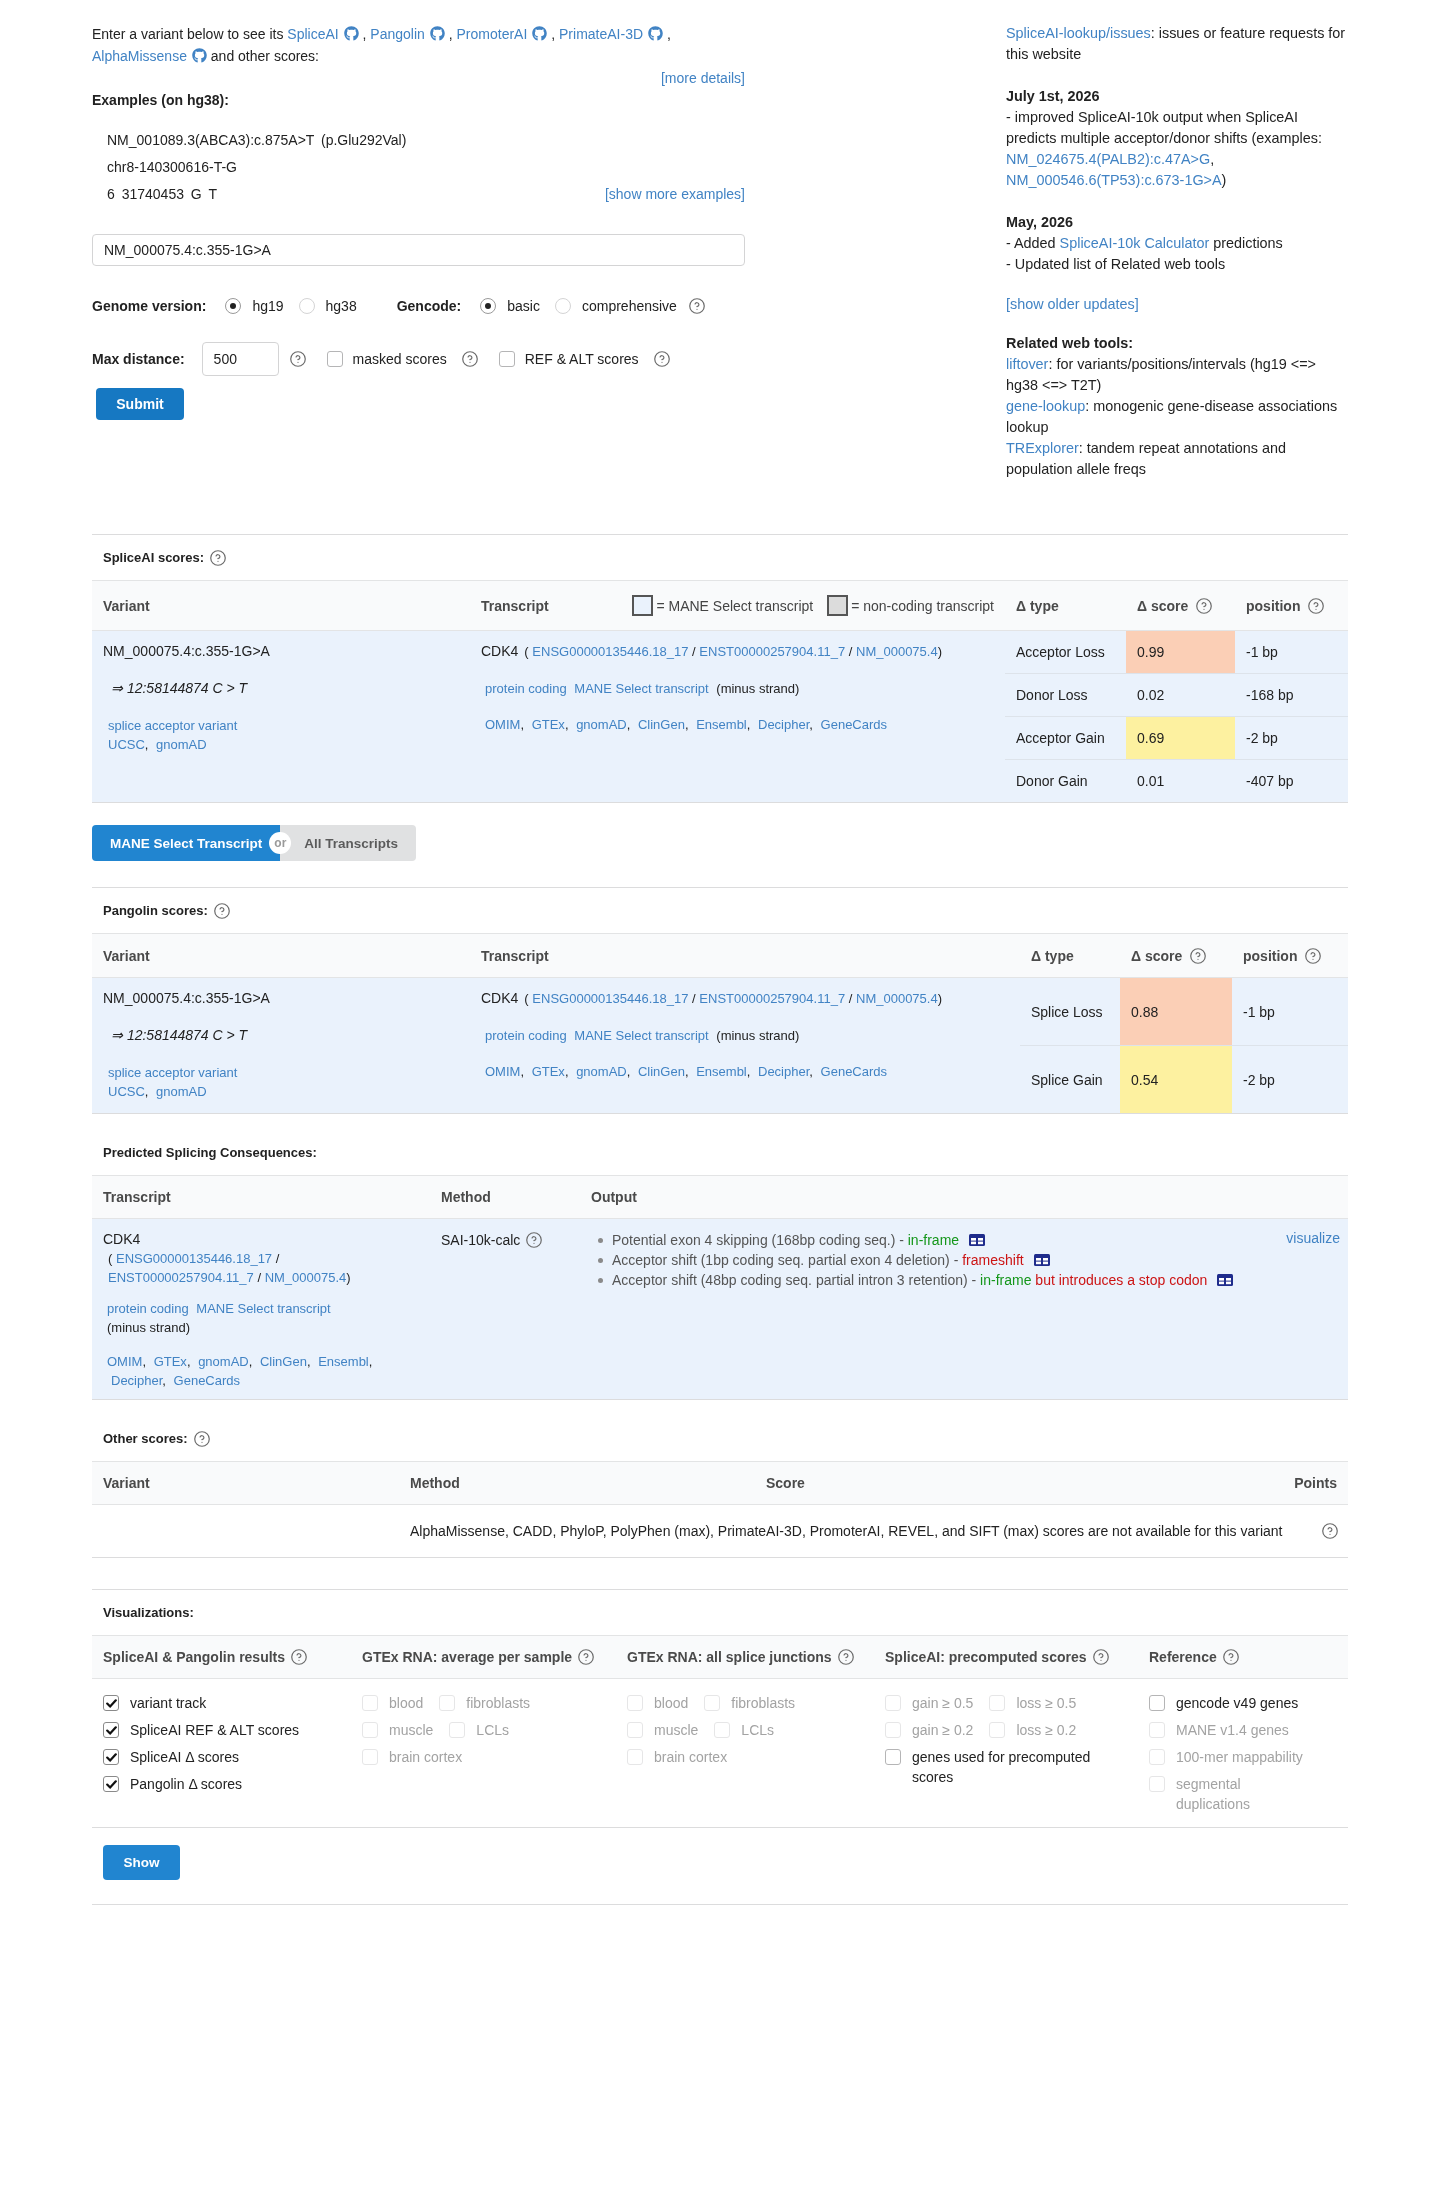  I want to click on checkbox-label: REF & ALT scores, so click(581, 359).